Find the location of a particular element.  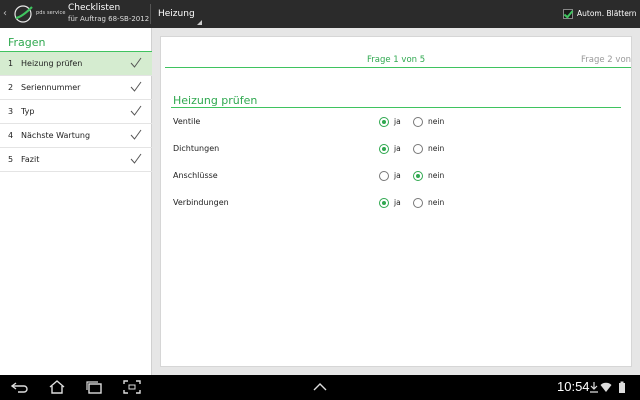

sidebar-item-heizung: 1 Heizung prüfen is located at coordinates (76, 64).